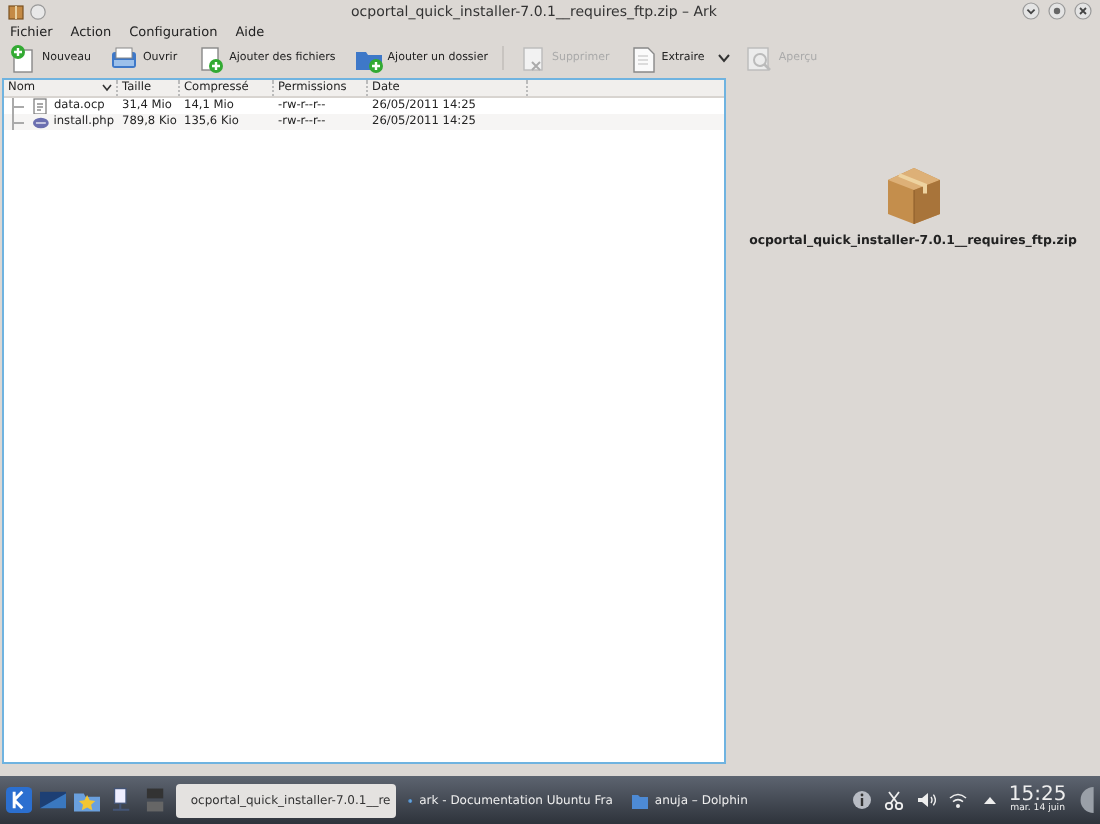 The height and width of the screenshot is (824, 1100). I want to click on close-icon, so click(1083, 11).